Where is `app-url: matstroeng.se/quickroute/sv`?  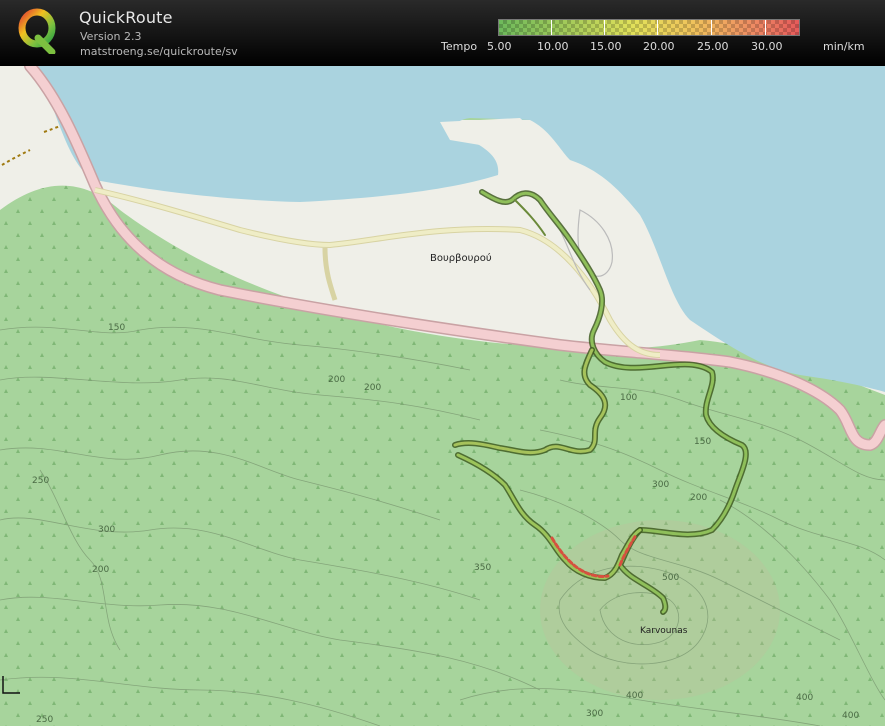 app-url: matstroeng.se/quickroute/sv is located at coordinates (159, 51).